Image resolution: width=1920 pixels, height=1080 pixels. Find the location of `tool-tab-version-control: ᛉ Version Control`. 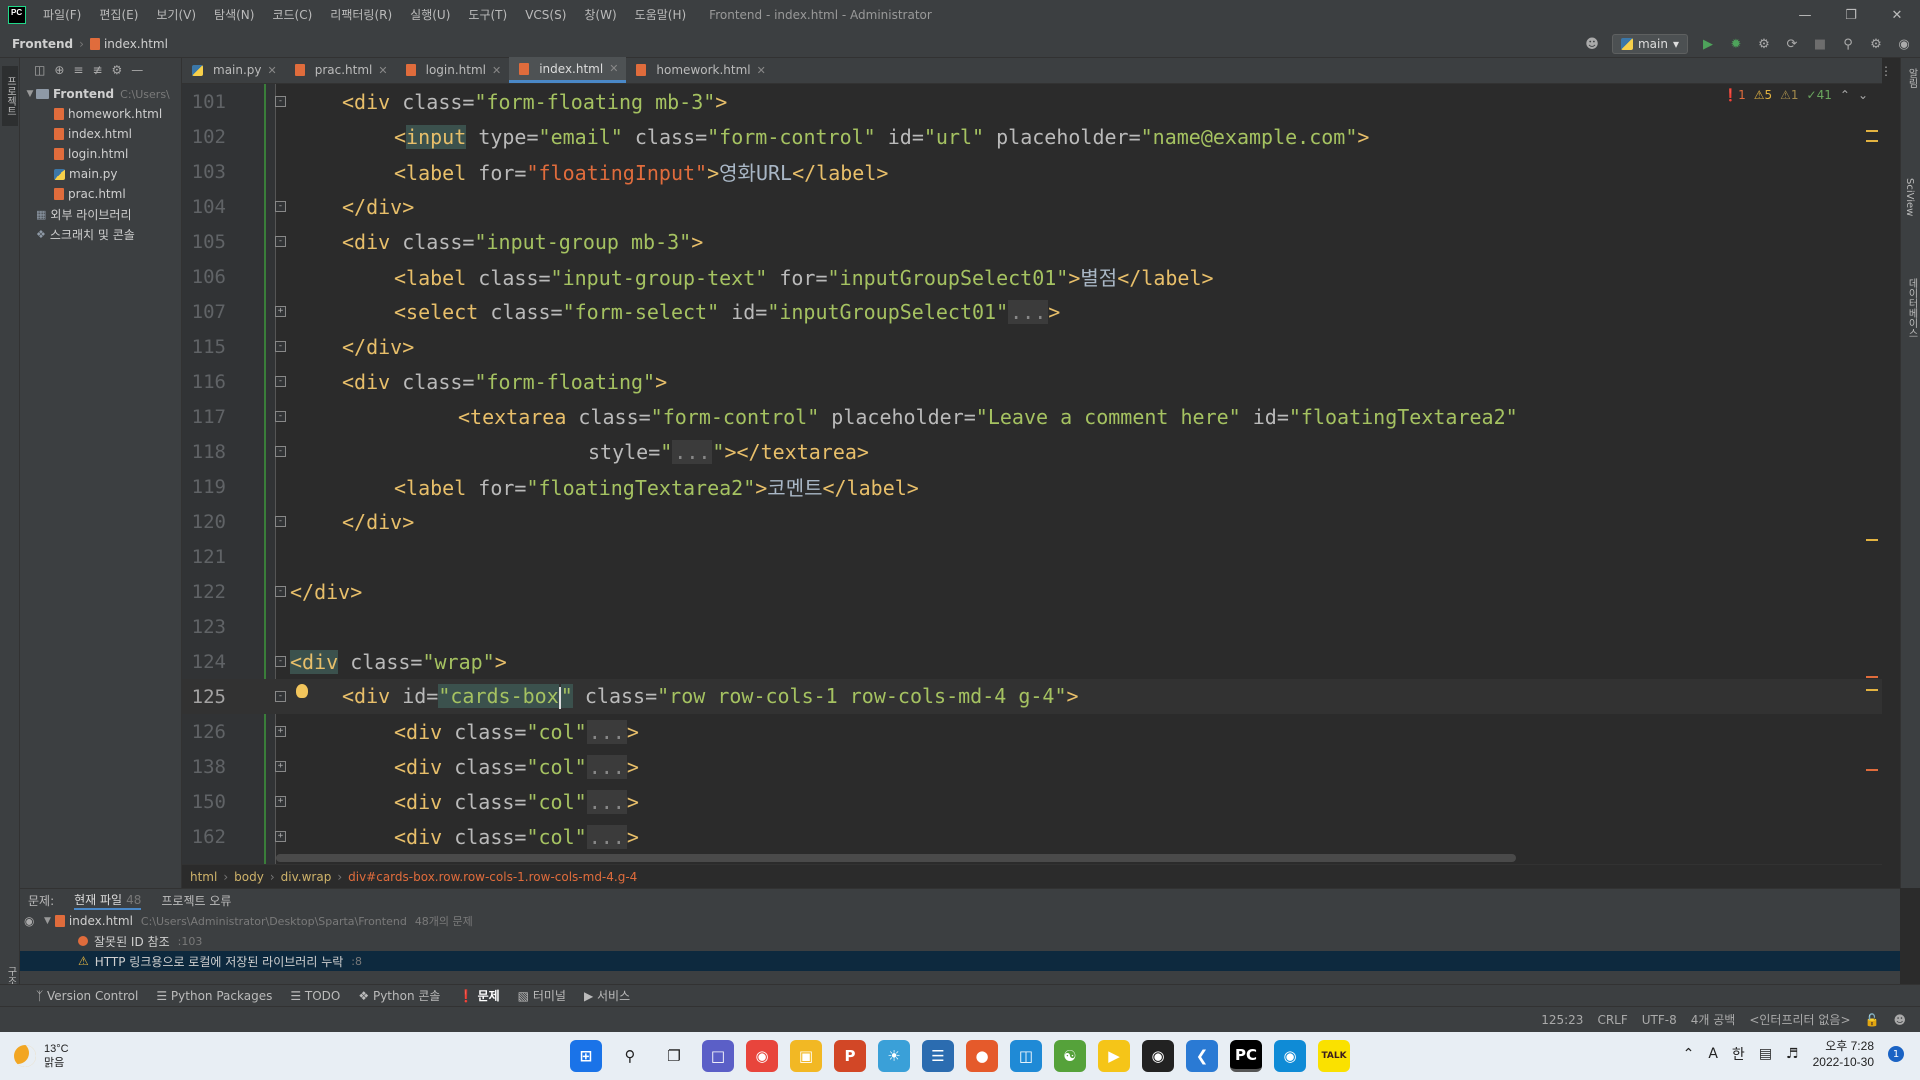

tool-tab-version-control: ᛉ Version Control is located at coordinates (87, 996).